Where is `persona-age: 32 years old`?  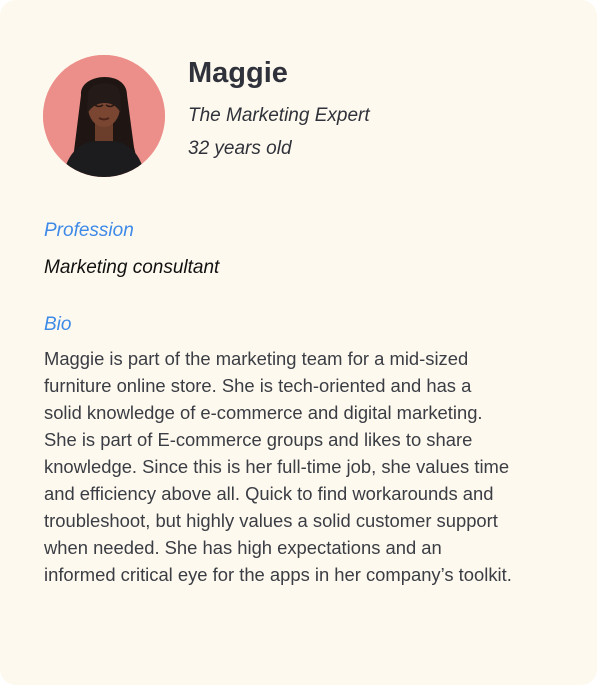
persona-age: 32 years old is located at coordinates (240, 148).